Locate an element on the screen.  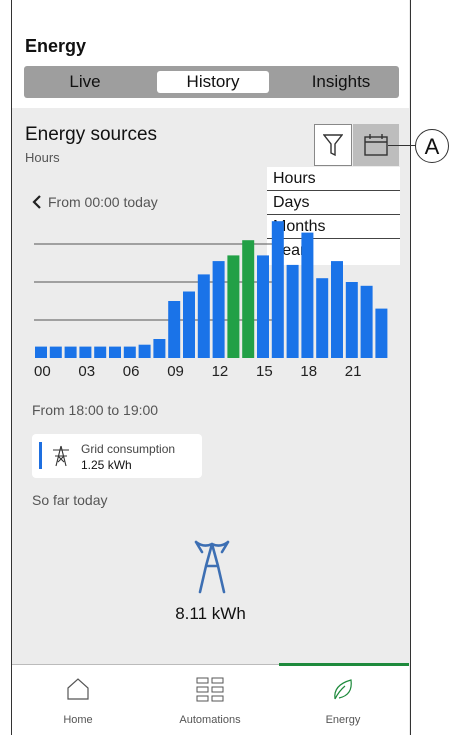
nav-home: Home is located at coordinates (78, 700).